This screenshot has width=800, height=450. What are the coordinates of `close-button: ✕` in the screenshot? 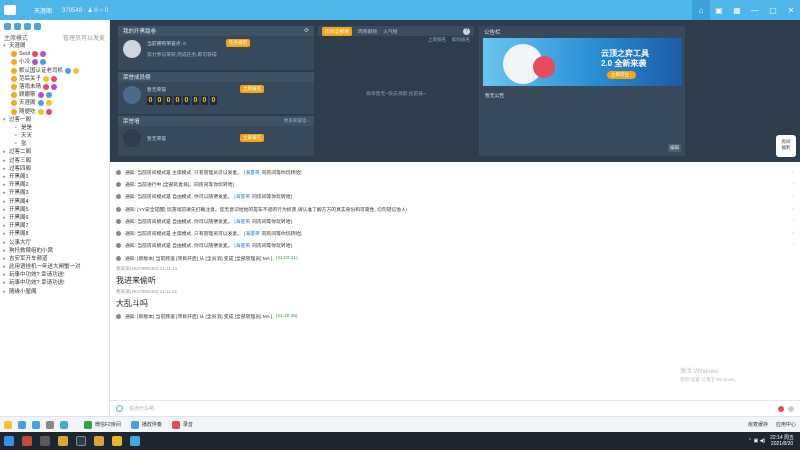 It's located at (791, 10).